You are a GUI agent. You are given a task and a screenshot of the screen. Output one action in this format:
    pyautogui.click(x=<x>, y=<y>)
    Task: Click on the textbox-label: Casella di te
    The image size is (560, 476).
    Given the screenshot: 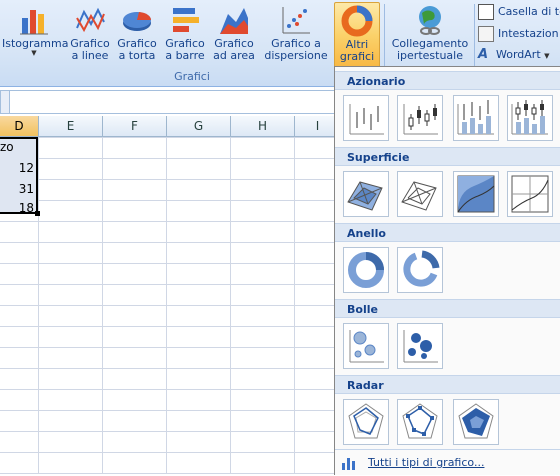 What is the action you would take?
    pyautogui.click(x=529, y=11)
    